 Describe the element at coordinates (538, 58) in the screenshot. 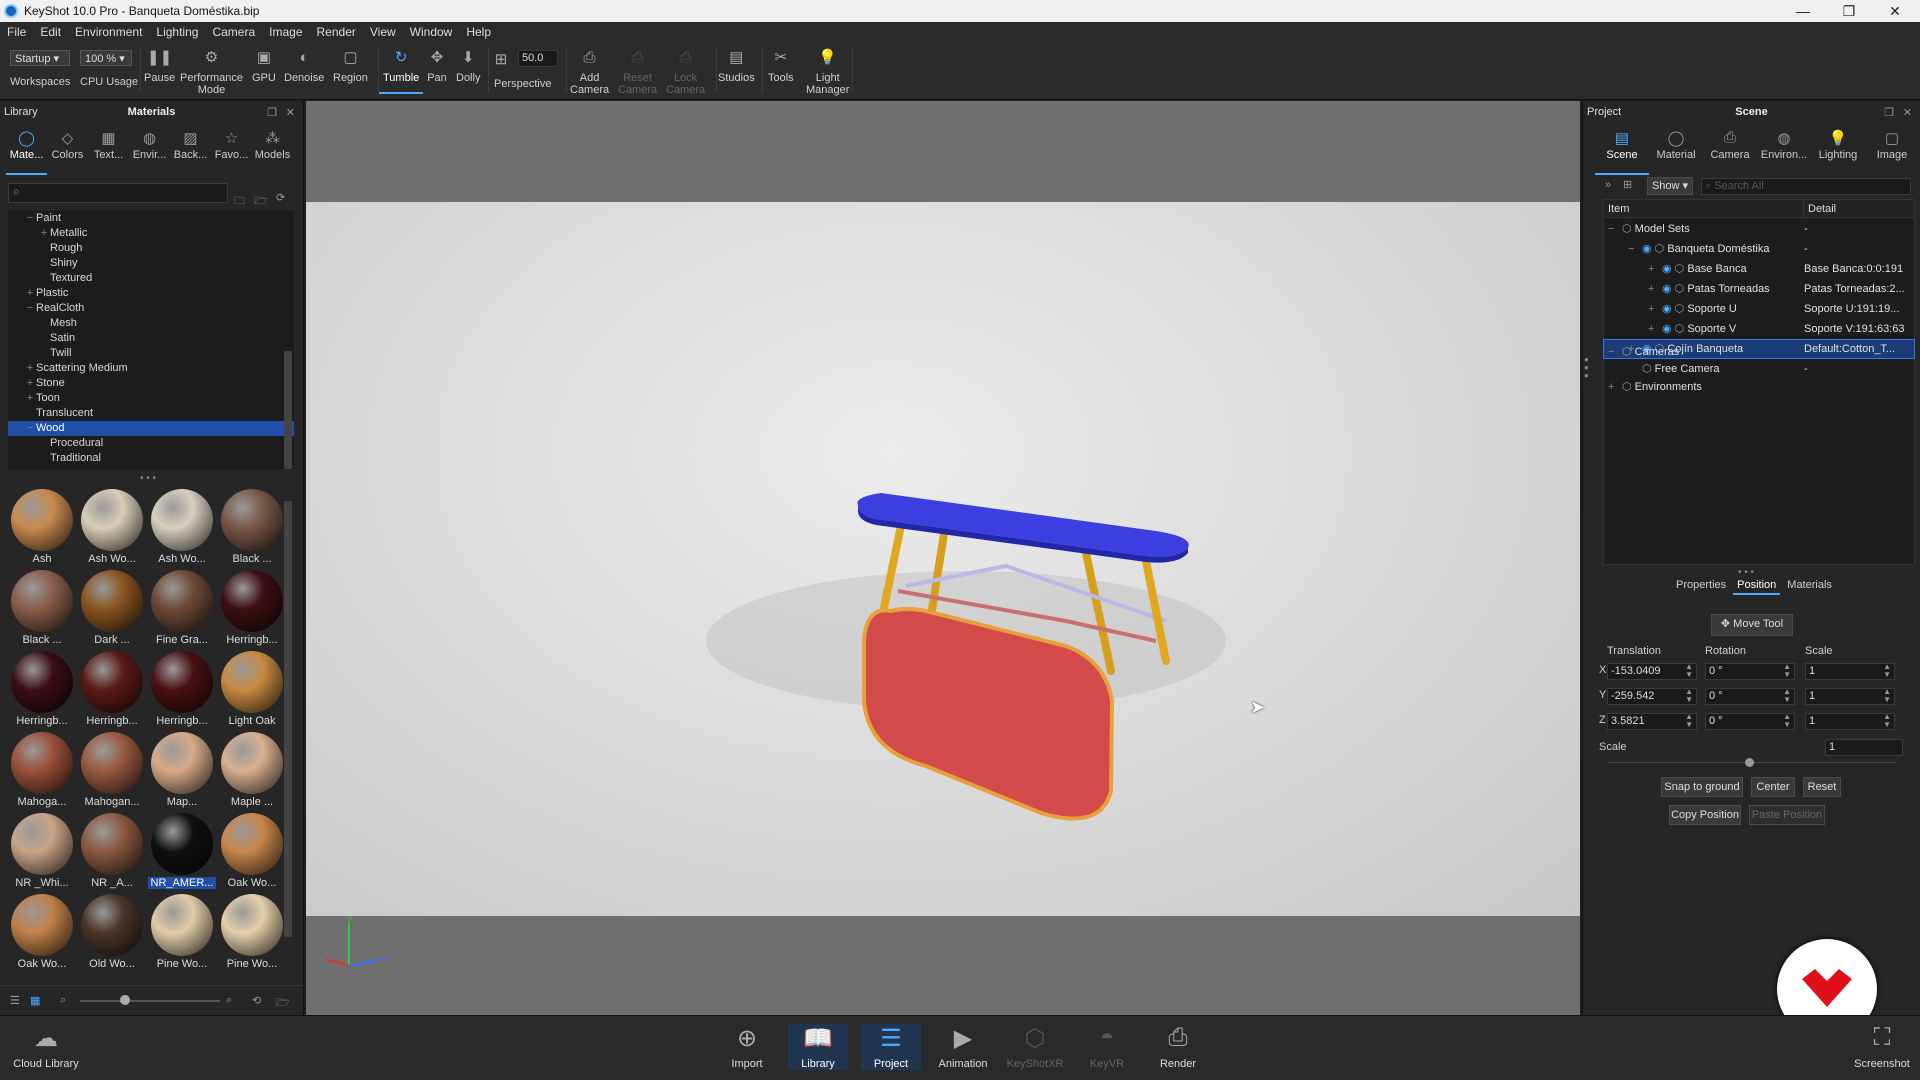

I see `fov-field: 50.0` at that location.